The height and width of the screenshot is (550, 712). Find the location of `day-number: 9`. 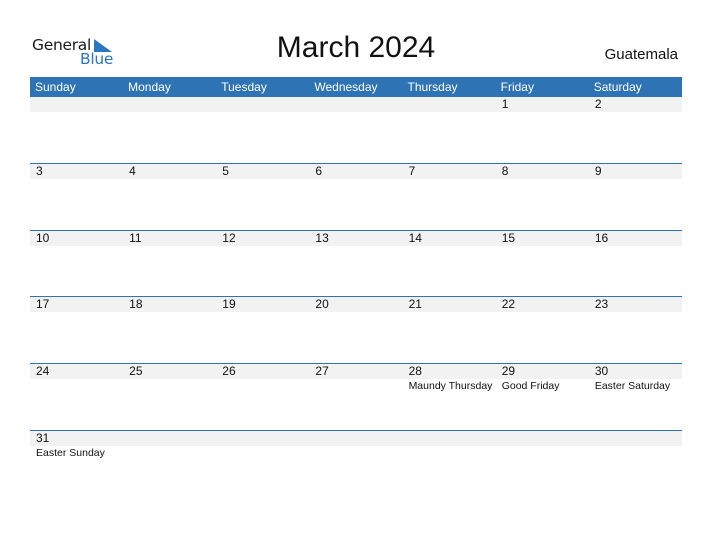

day-number: 9 is located at coordinates (598, 171).